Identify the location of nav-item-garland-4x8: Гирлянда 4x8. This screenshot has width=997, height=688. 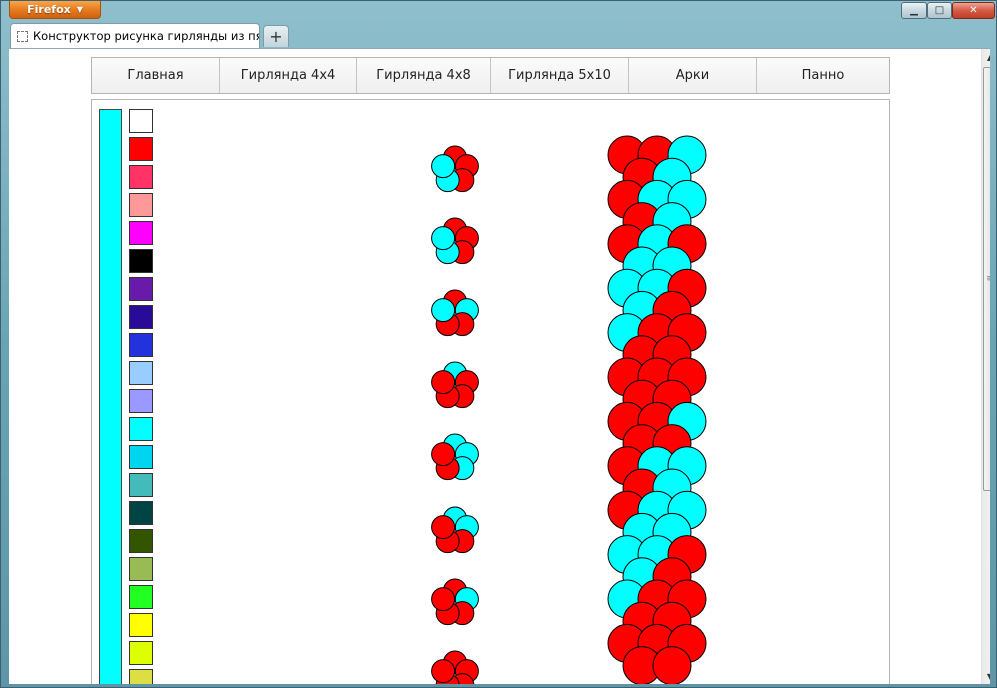
(424, 75).